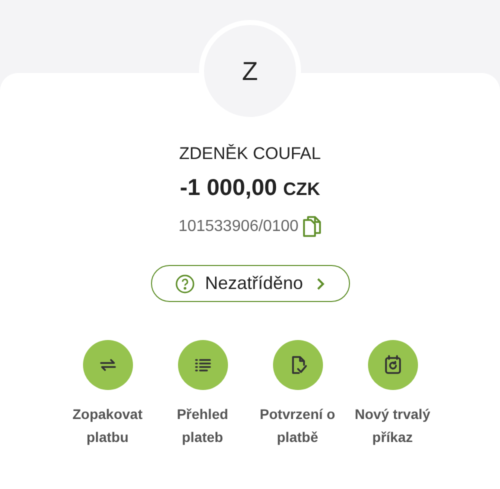 This screenshot has height=489, width=500. What do you see at coordinates (393, 426) in the screenshot?
I see `action-label: Nový trvalý příkaz` at bounding box center [393, 426].